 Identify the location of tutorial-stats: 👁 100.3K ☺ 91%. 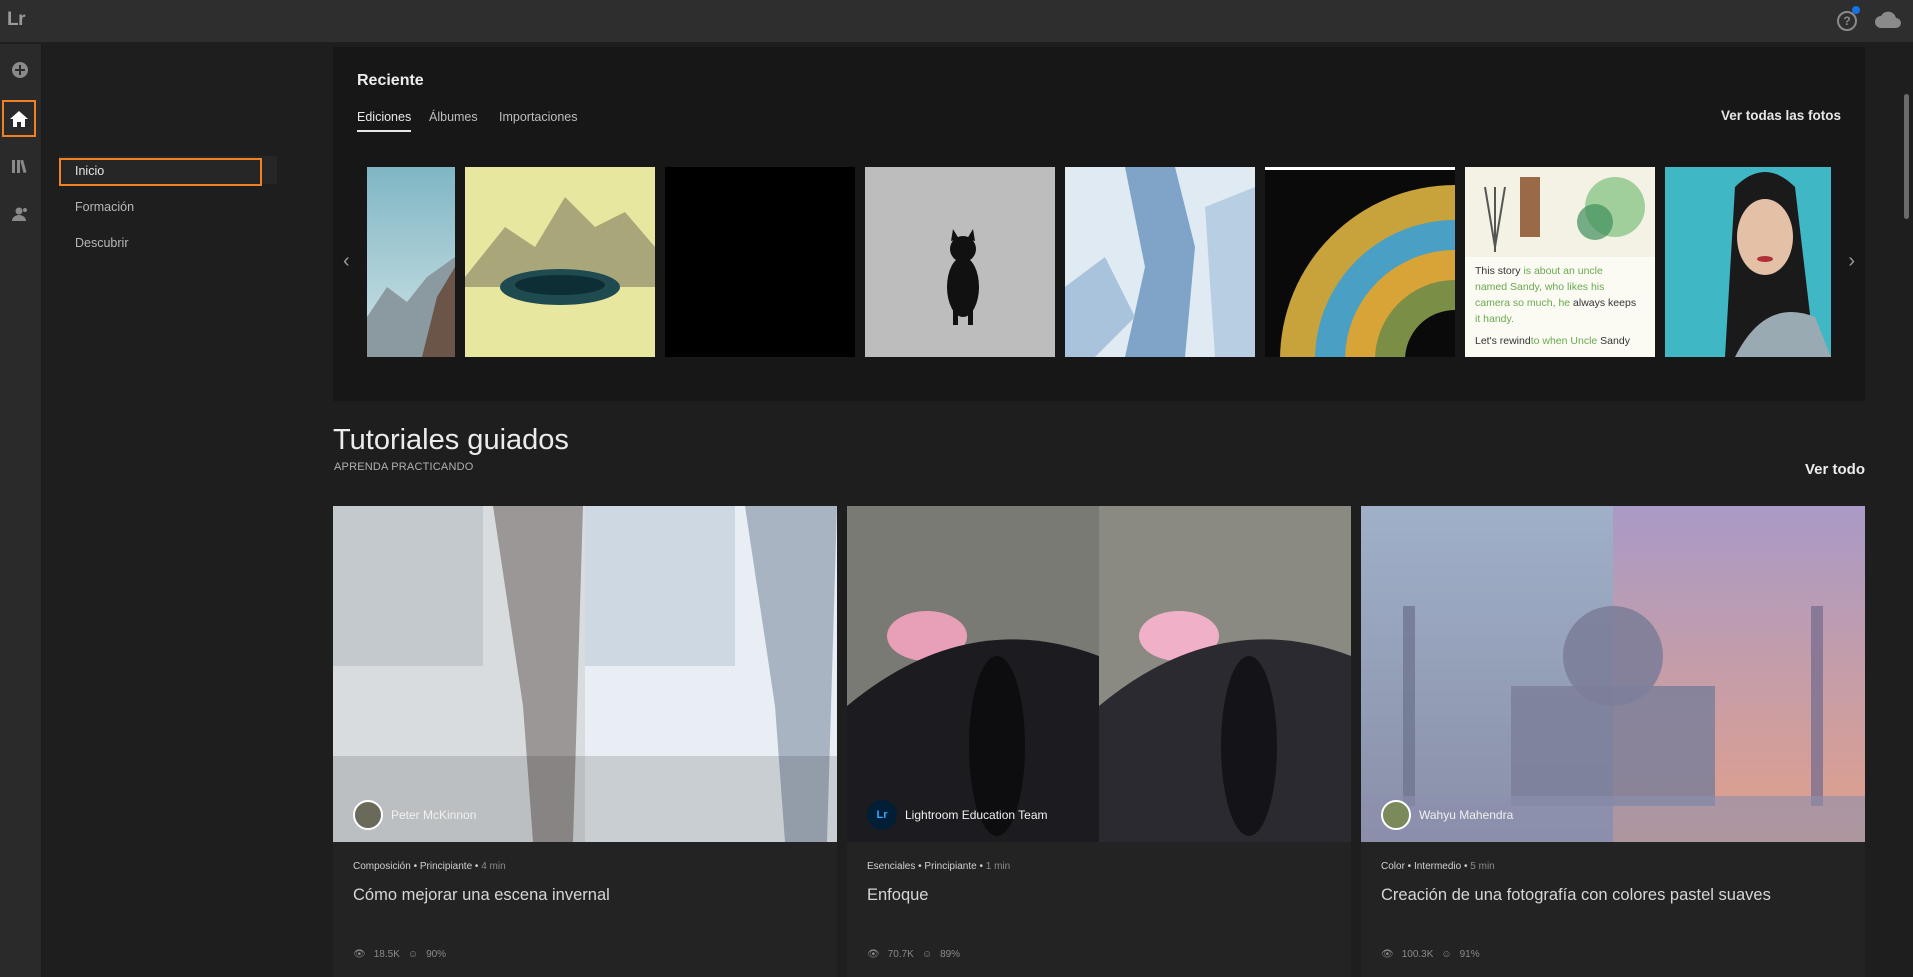
(1430, 954).